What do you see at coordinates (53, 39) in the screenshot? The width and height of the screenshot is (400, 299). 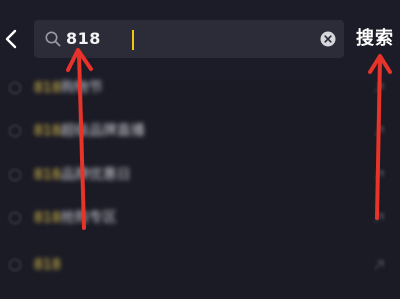 I see `search-icon` at bounding box center [53, 39].